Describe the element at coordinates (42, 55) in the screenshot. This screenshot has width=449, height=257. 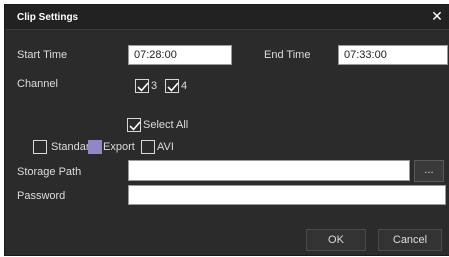
I see `start-time-label: Start Time` at that location.